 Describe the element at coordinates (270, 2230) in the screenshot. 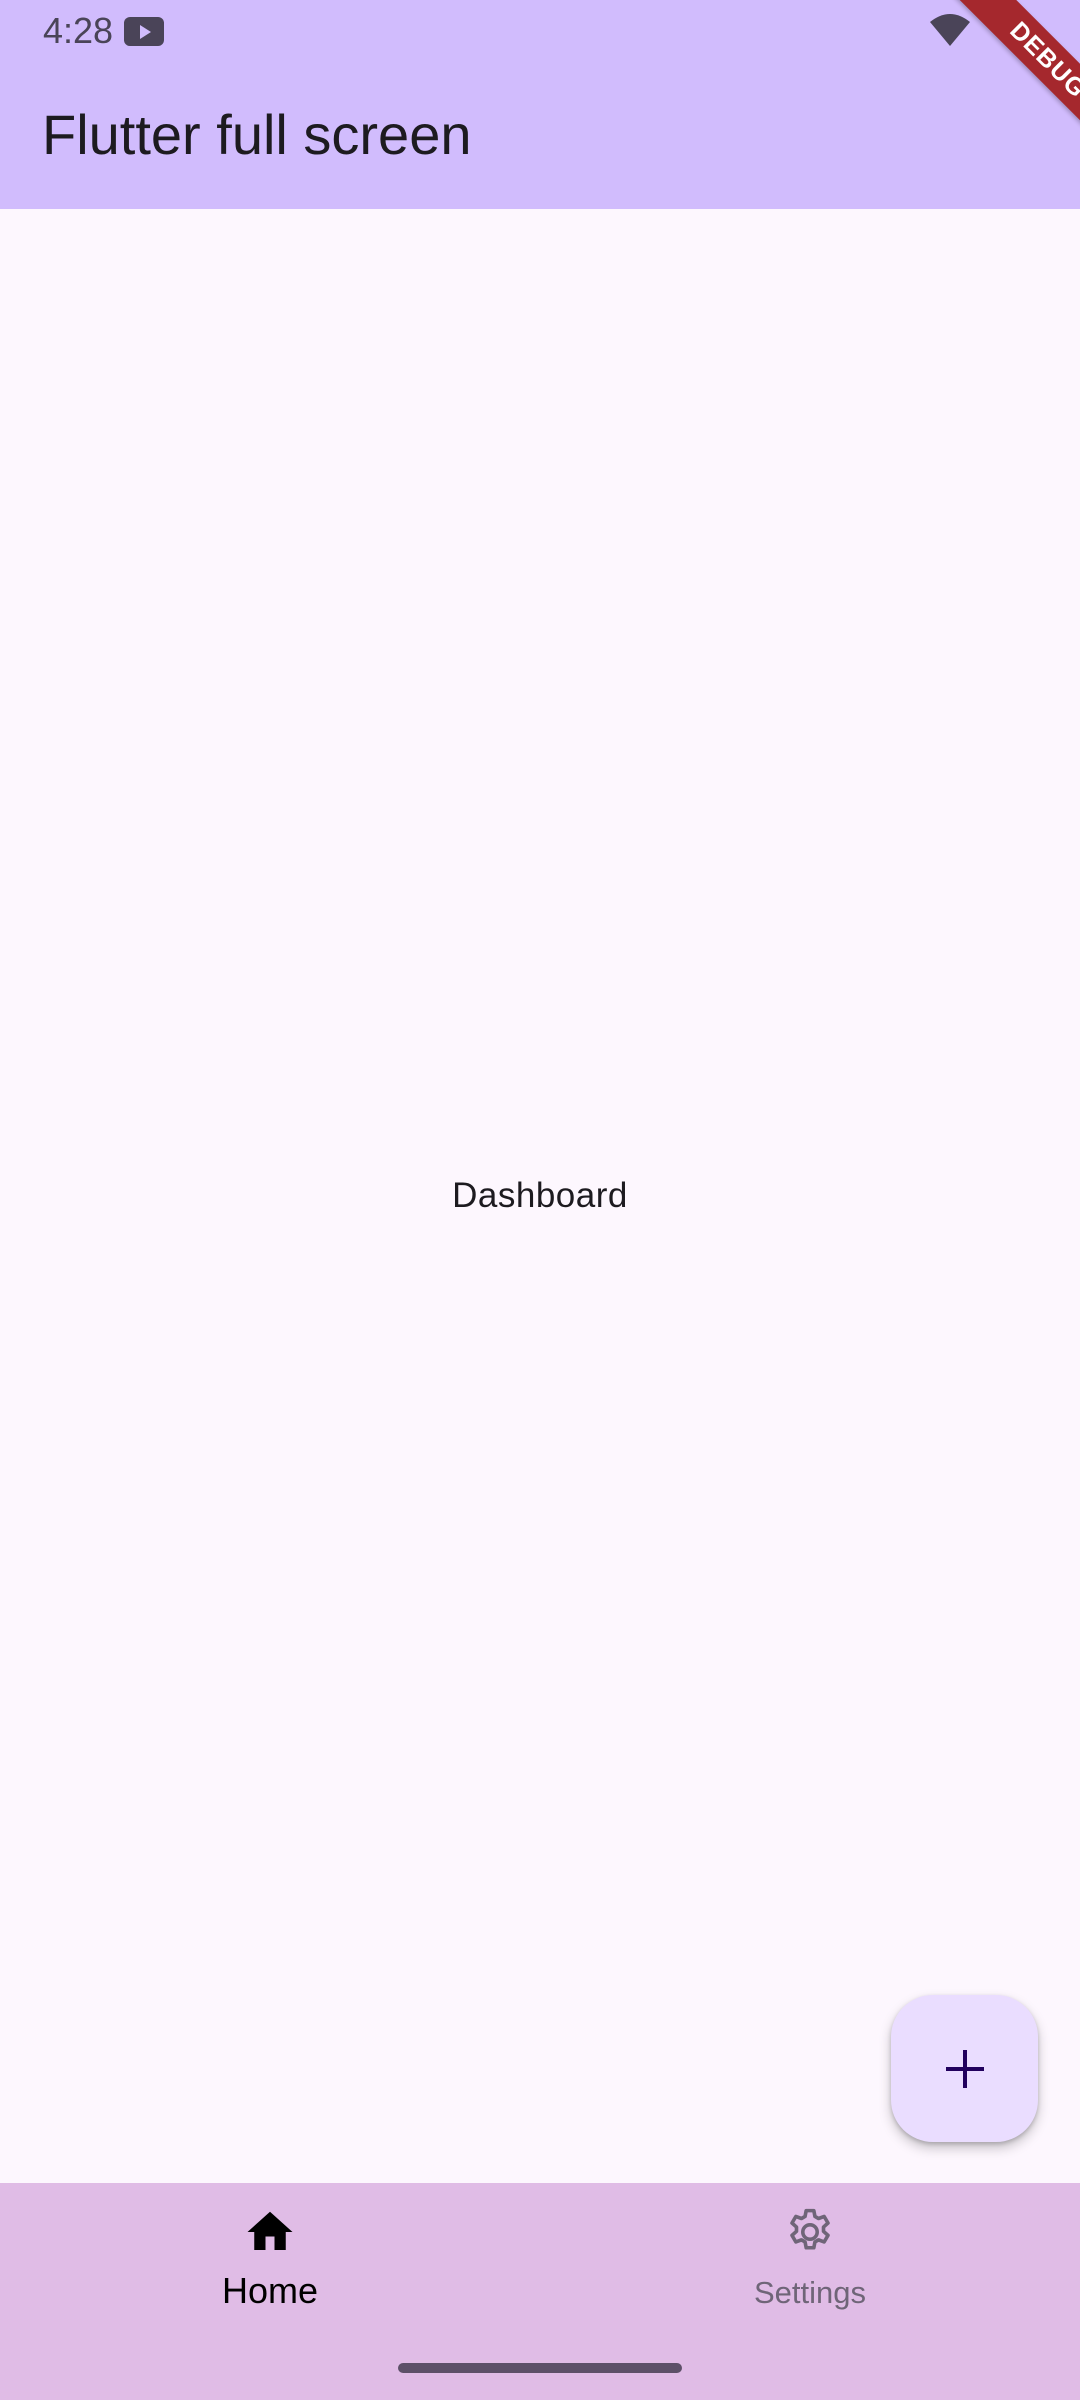

I see `home-icon` at that location.